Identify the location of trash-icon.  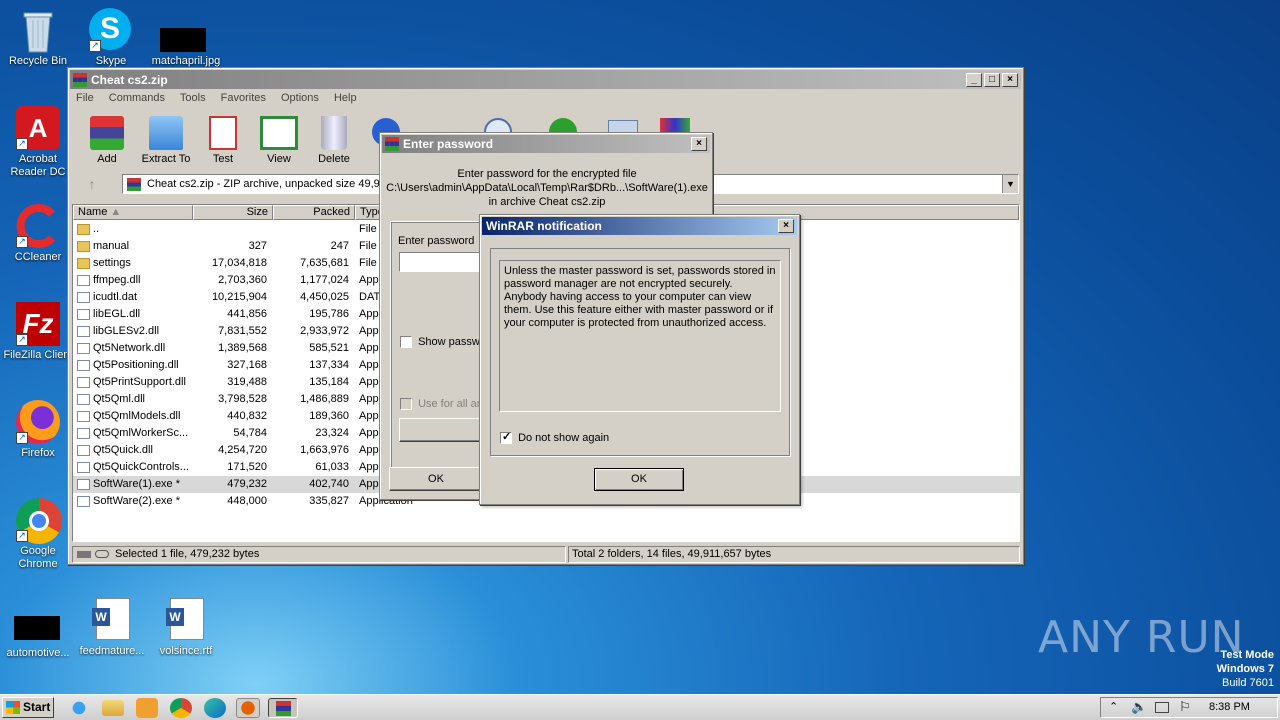
(334, 133).